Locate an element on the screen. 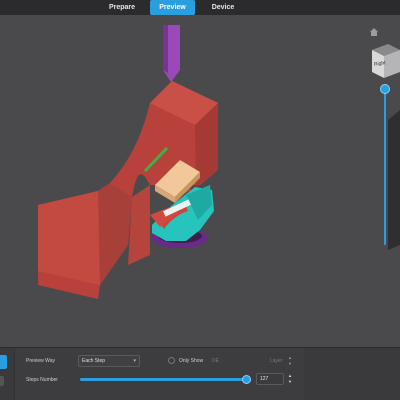  steps-slider is located at coordinates (163, 379).